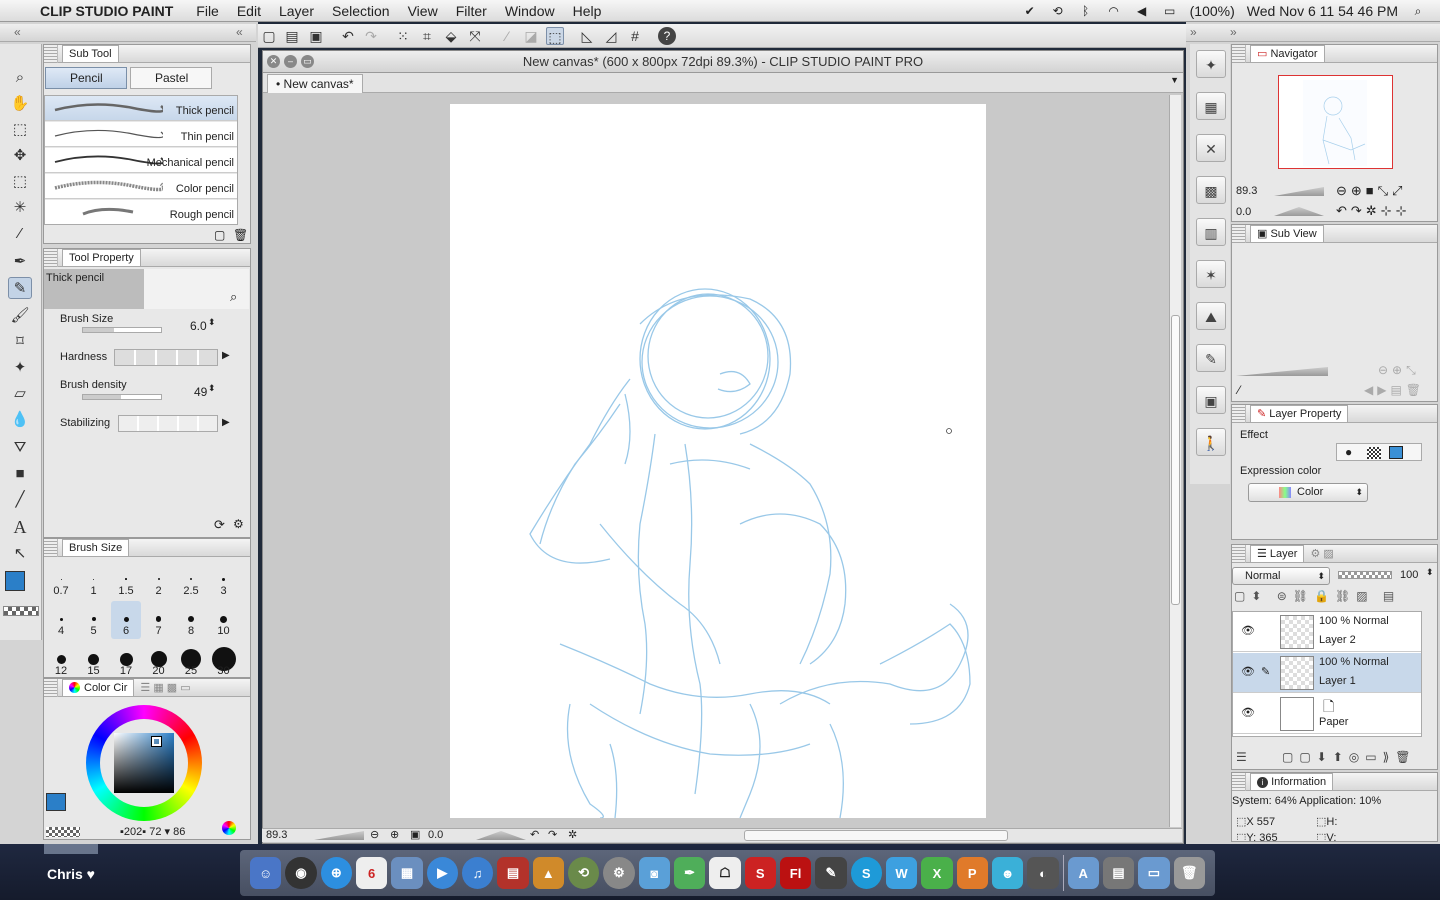  I want to click on applications-folder-icon: A, so click(1083, 873).